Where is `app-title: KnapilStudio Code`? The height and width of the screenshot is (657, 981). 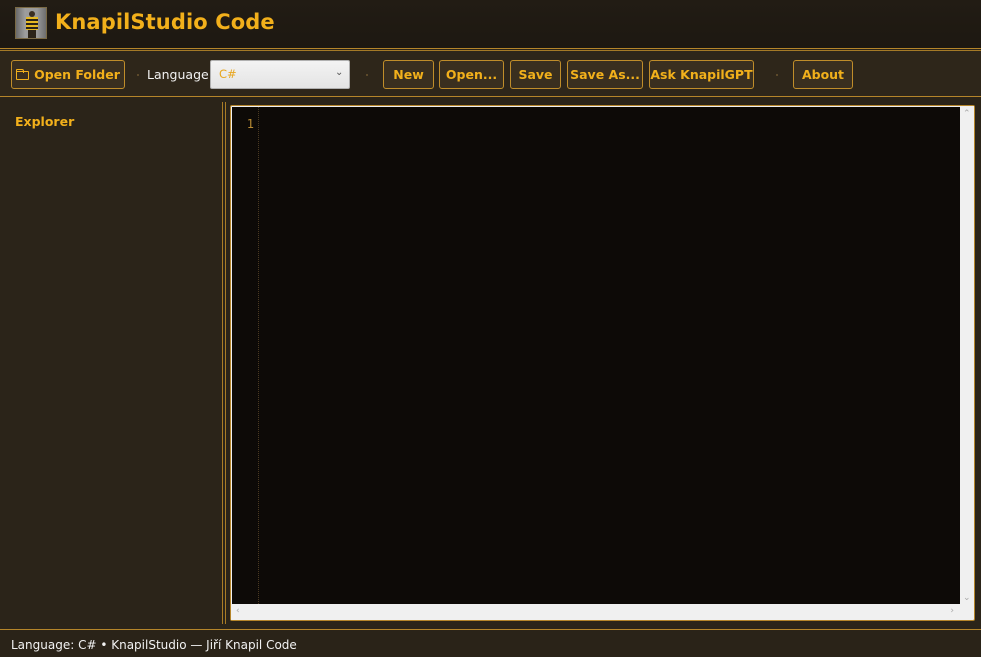
app-title: KnapilStudio Code is located at coordinates (165, 22).